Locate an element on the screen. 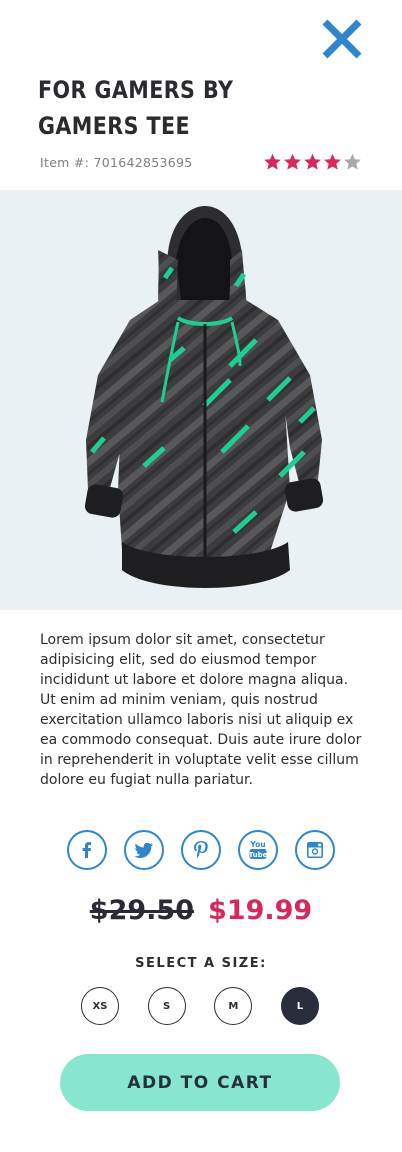 This screenshot has width=402, height=1152. youtube-icon: You Tube is located at coordinates (258, 849).